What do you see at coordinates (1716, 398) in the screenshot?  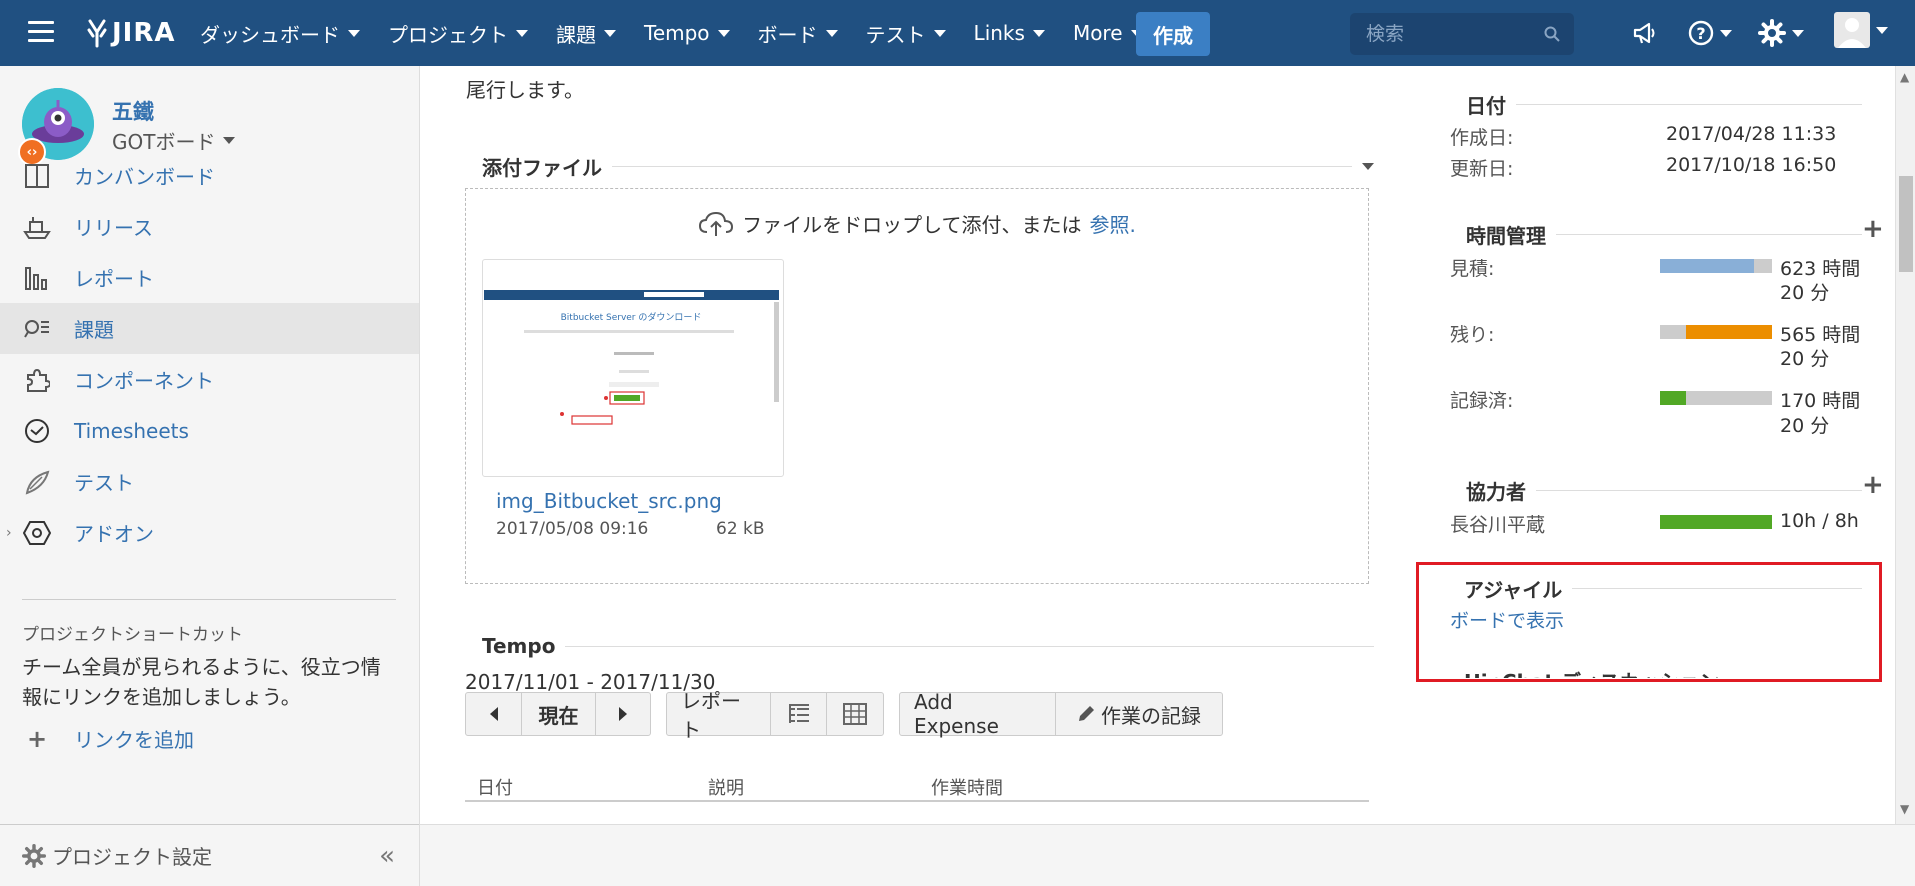 I see `logged-progress-bar` at bounding box center [1716, 398].